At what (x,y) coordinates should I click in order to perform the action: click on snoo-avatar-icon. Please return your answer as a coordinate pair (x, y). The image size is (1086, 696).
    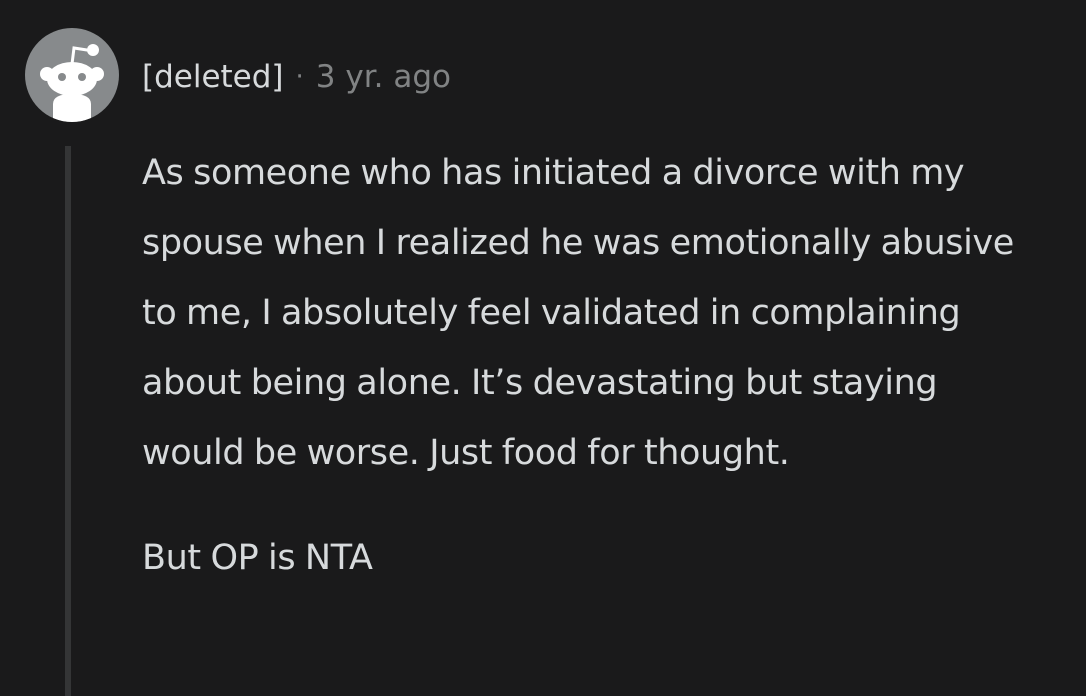
    Looking at the image, I should click on (72, 83).